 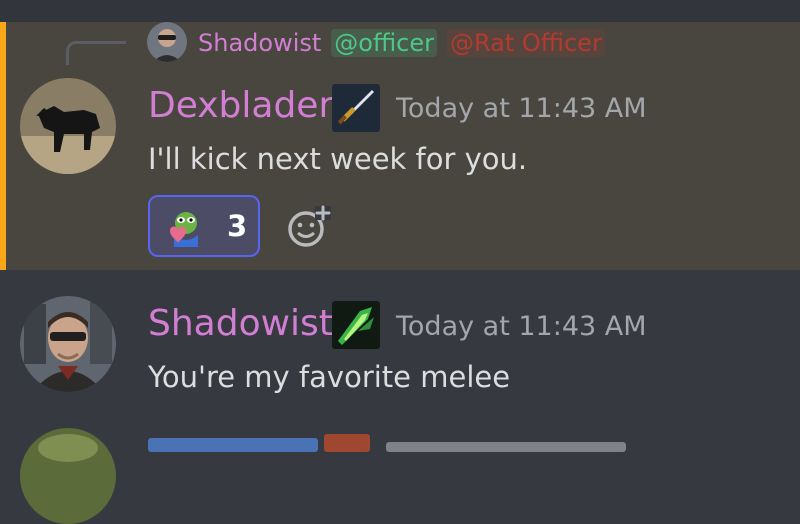 What do you see at coordinates (240, 324) in the screenshot?
I see `author-name: Shadowist` at bounding box center [240, 324].